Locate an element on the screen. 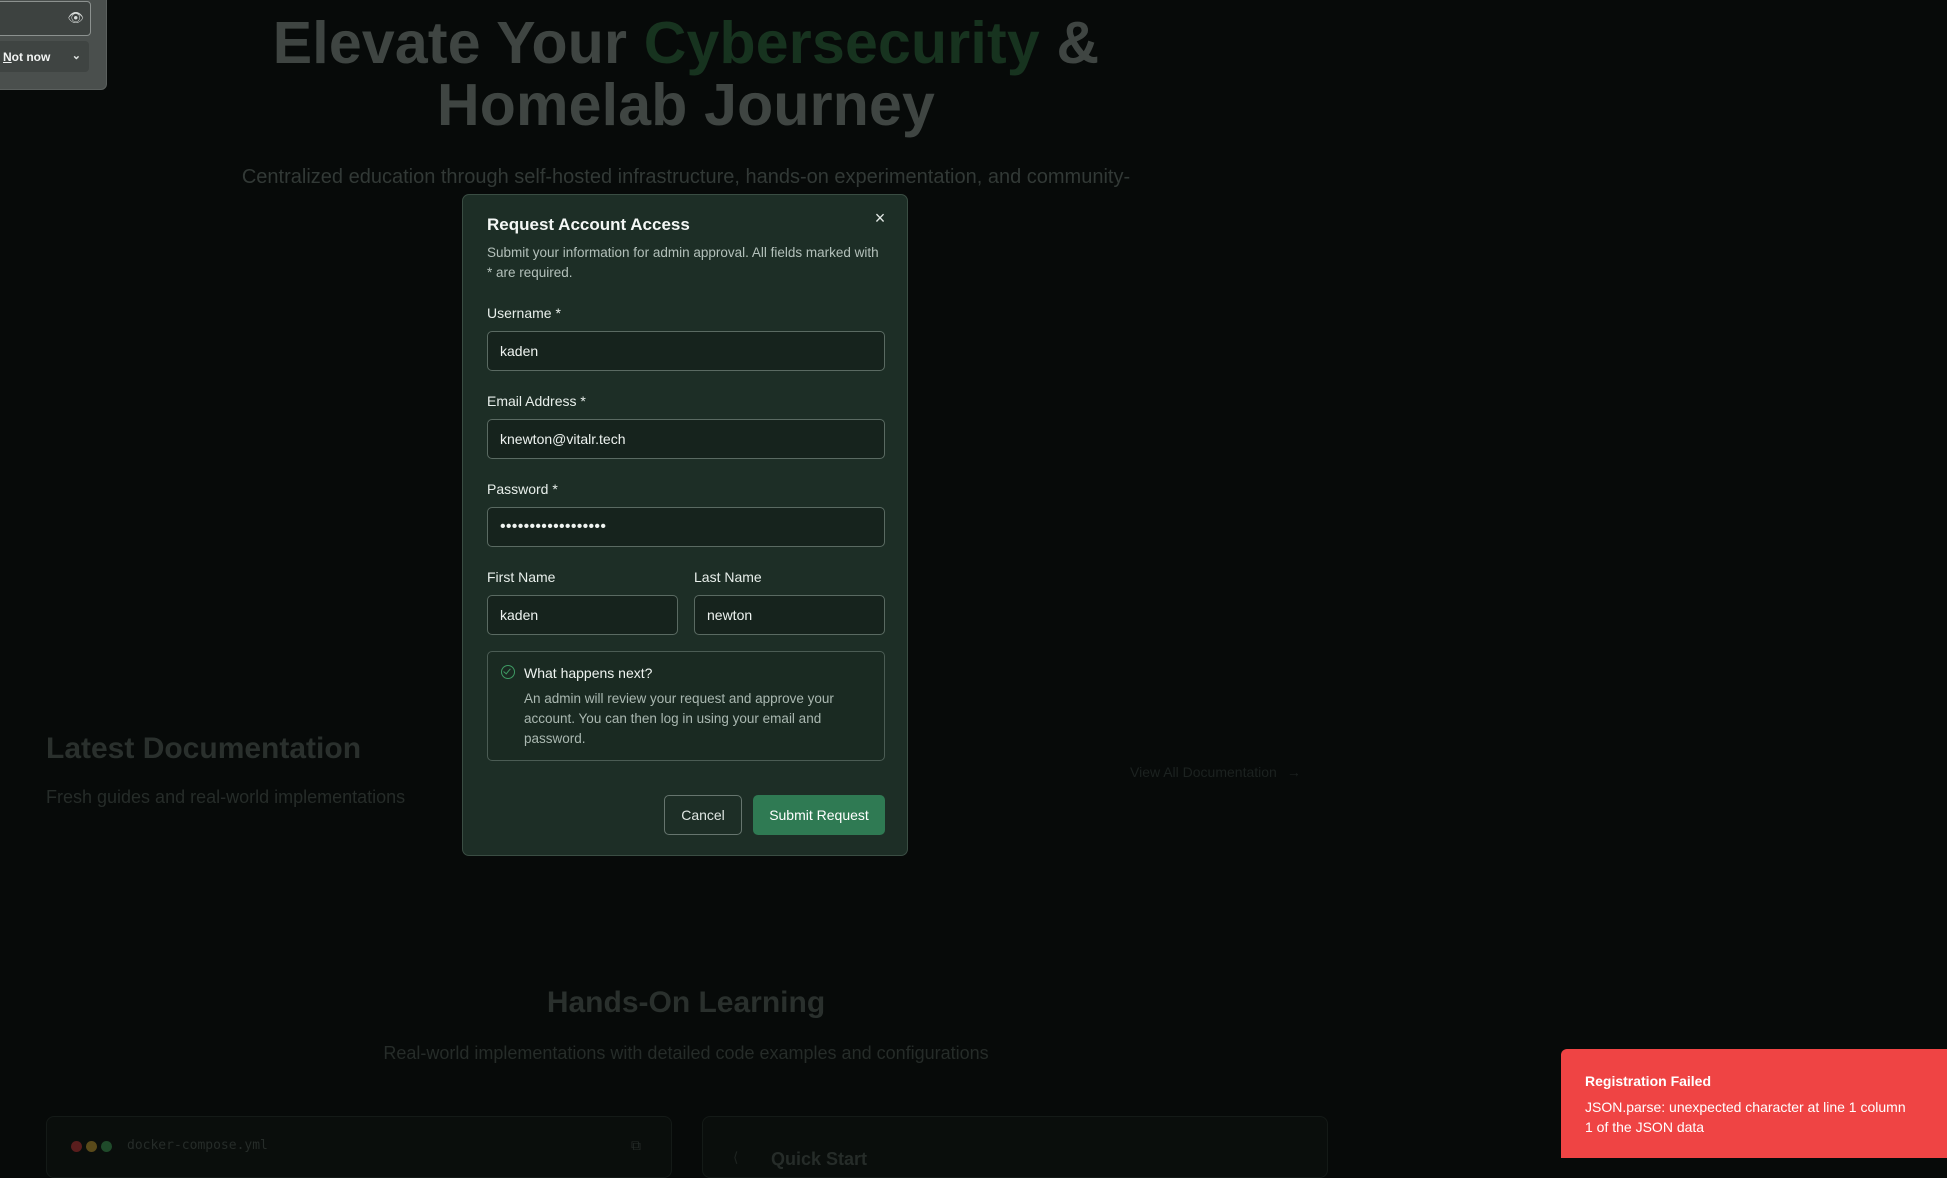  copy-icon: ⧉ is located at coordinates (636, 1145).